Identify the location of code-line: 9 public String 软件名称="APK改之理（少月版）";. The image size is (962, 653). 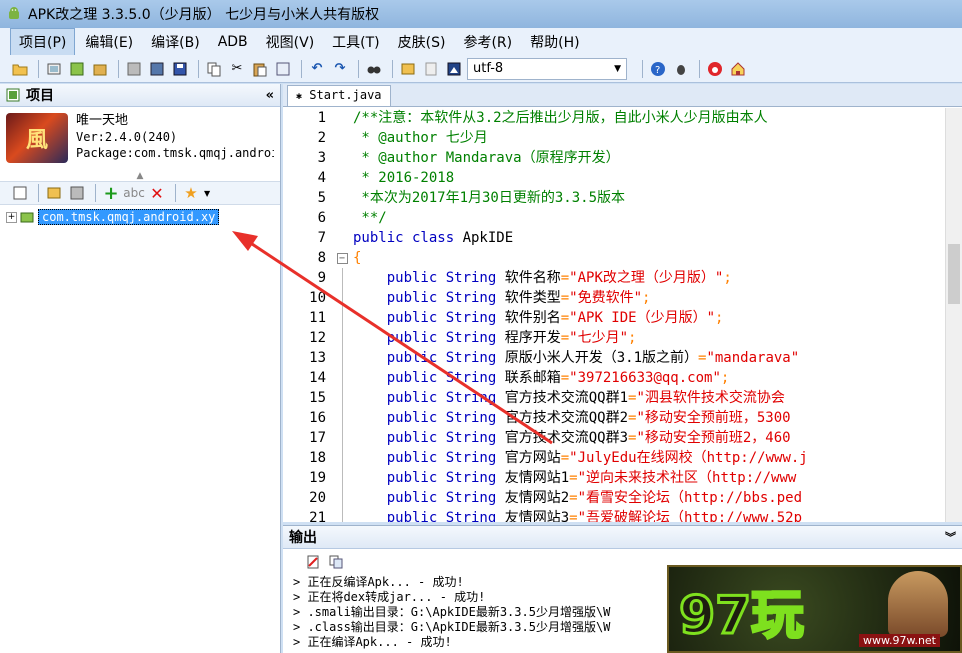
(622, 278).